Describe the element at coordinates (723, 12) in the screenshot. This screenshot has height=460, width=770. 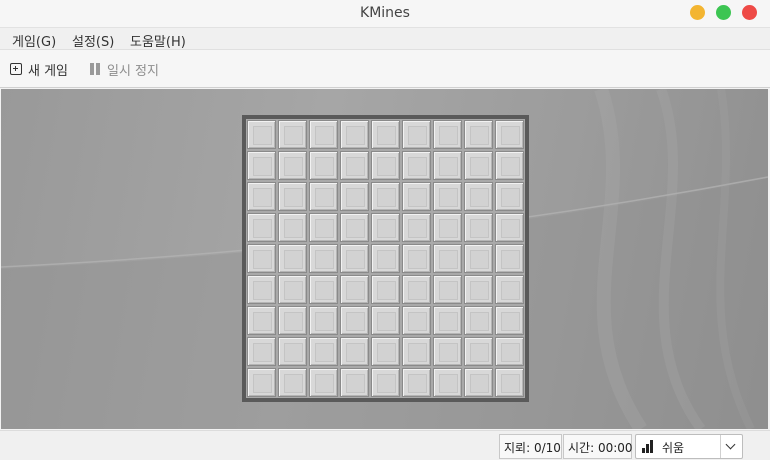
I see `maximize-button` at that location.